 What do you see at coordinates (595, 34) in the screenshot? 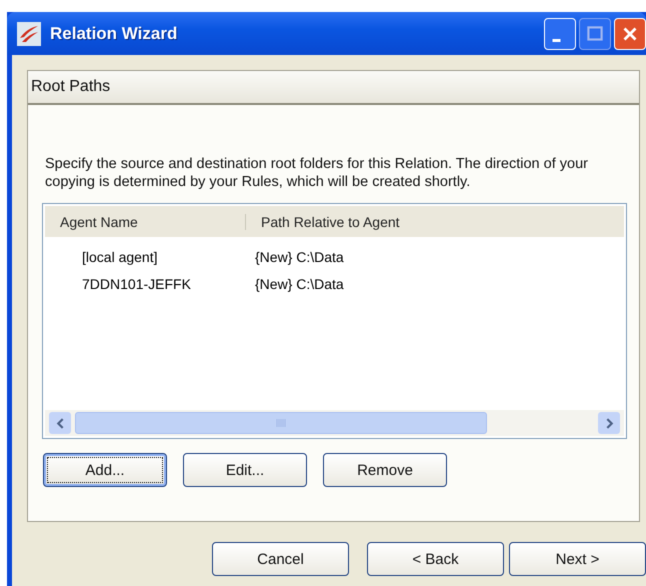
I see `maximize-button` at bounding box center [595, 34].